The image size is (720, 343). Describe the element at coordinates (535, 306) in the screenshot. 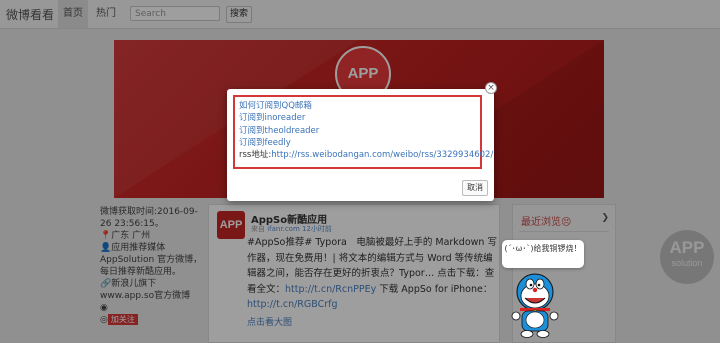

I see `doraemon-mascot` at that location.